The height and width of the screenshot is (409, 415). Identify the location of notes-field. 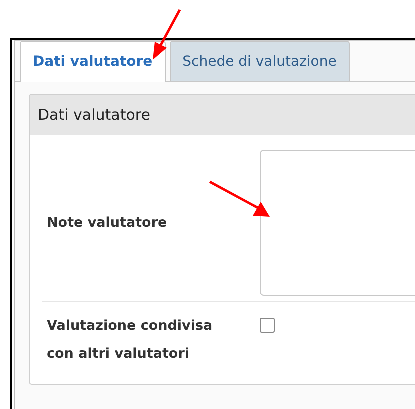
(337, 223).